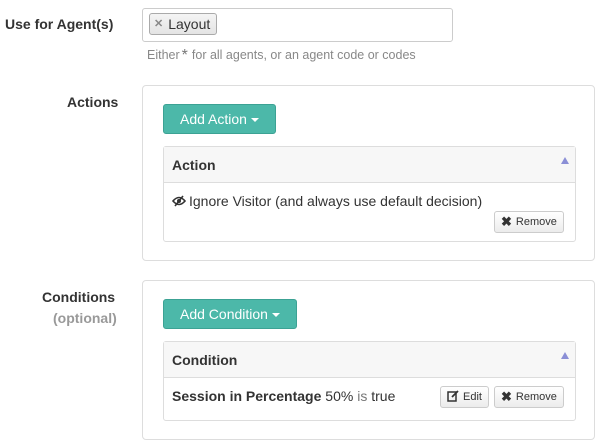 This screenshot has height=440, width=599. I want to click on agents-label: Use for Agent(s), so click(59, 24).